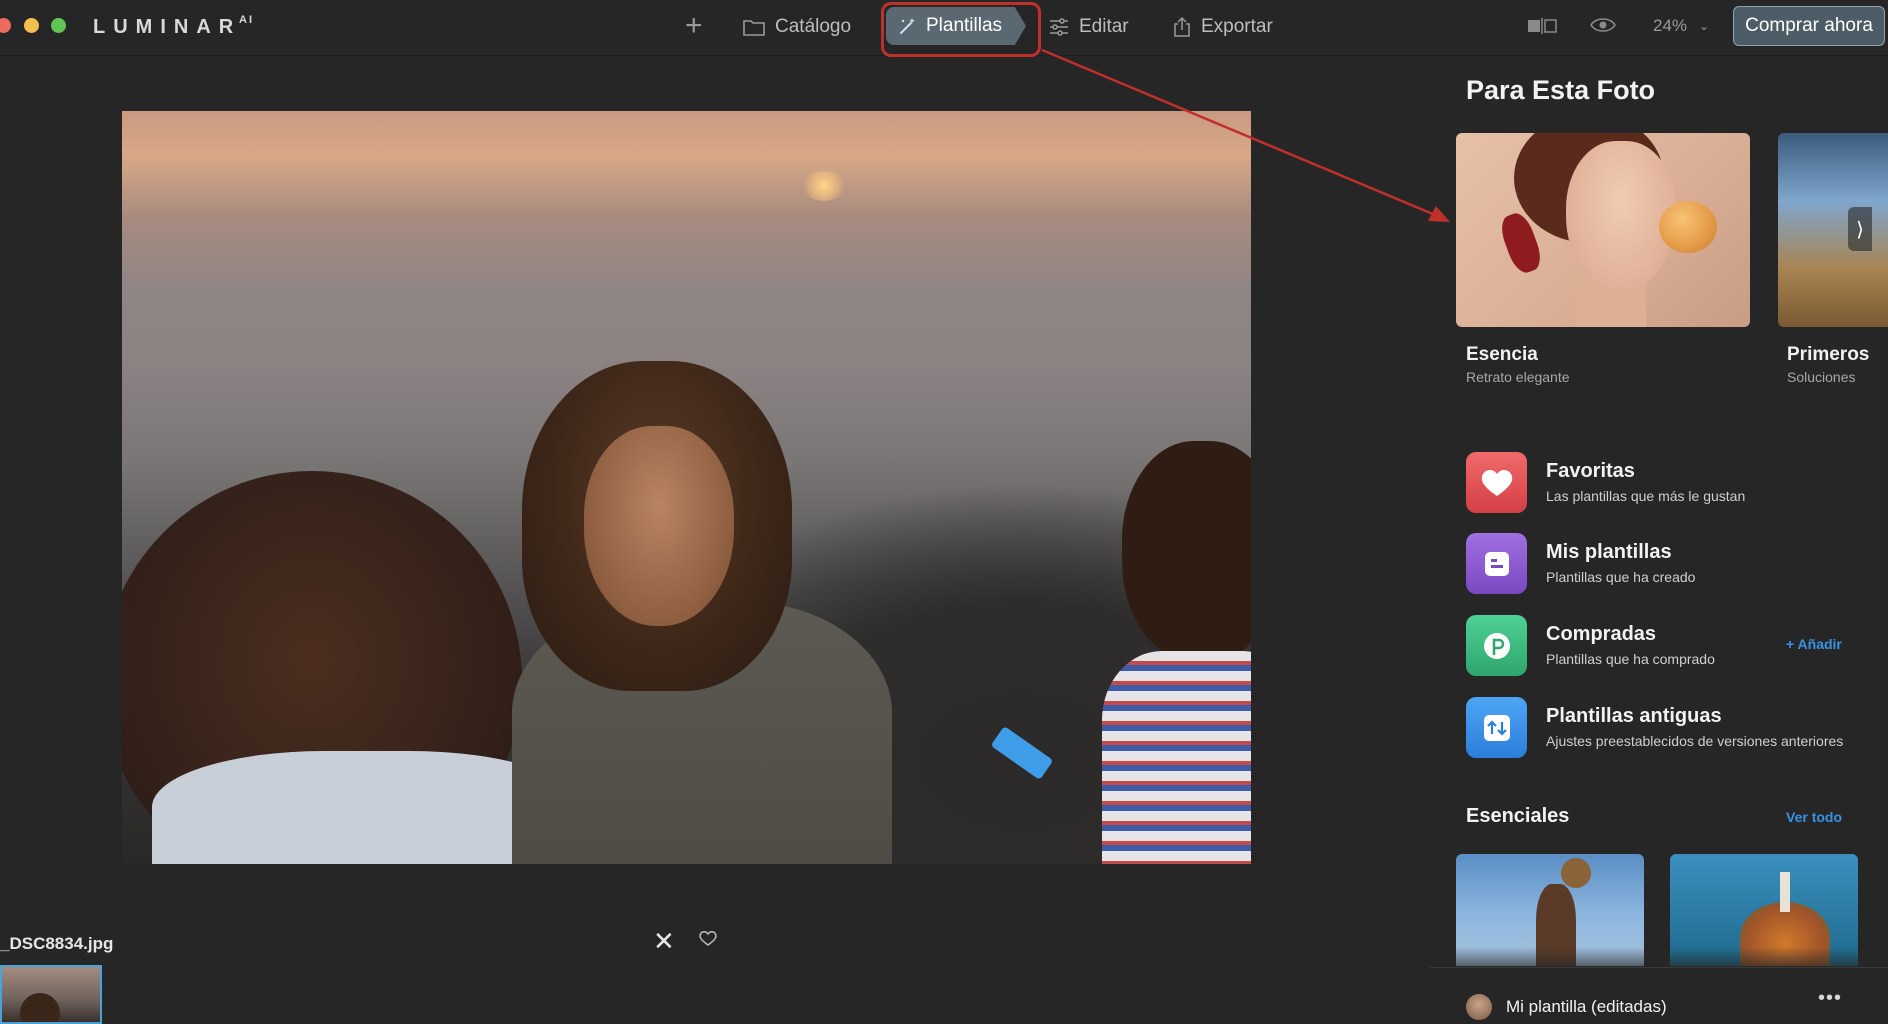  I want to click on card-image-hat, so click(1576, 873).